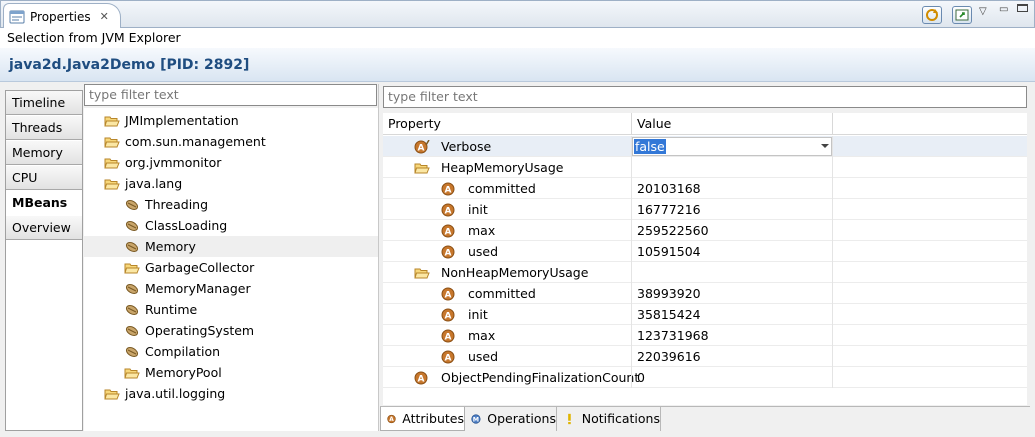 Image resolution: width=1035 pixels, height=437 pixels. I want to click on tab-cpu: CPU, so click(44, 178).